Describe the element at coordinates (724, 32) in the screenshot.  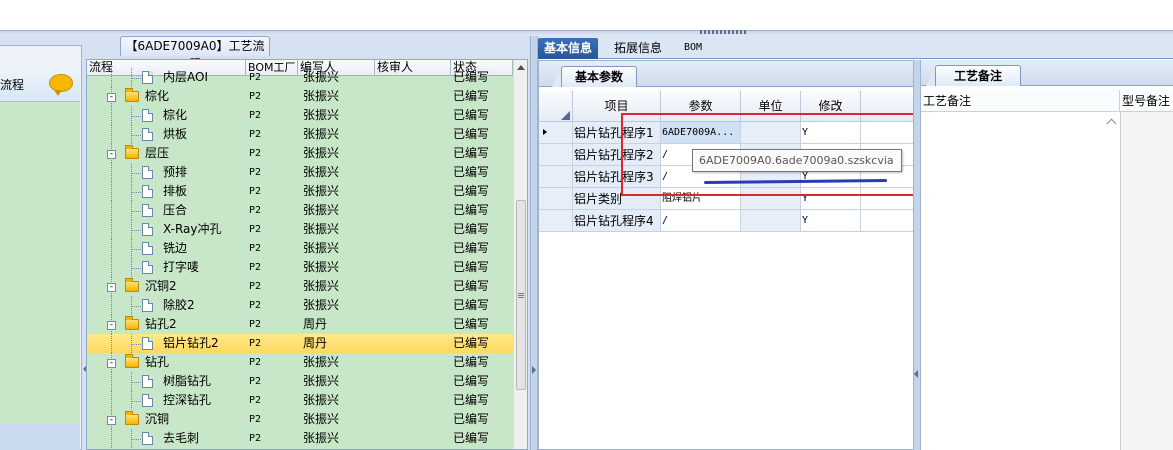
I see `splitter-grip-icon` at that location.